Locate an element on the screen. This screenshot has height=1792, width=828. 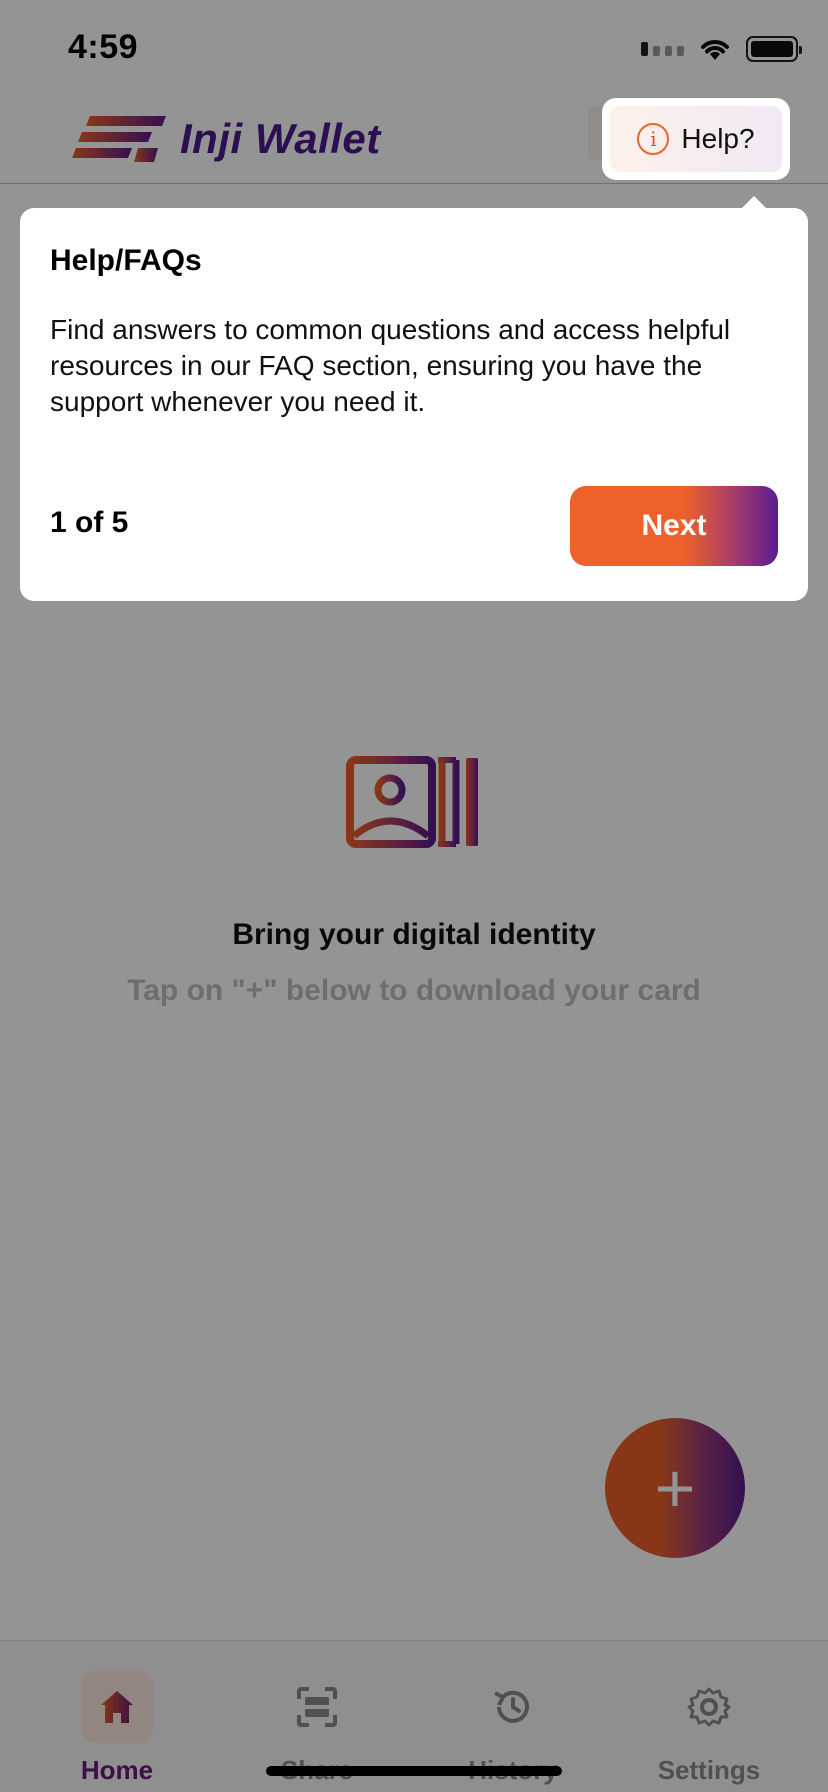
help-label-highlight: Help? is located at coordinates (718, 138).